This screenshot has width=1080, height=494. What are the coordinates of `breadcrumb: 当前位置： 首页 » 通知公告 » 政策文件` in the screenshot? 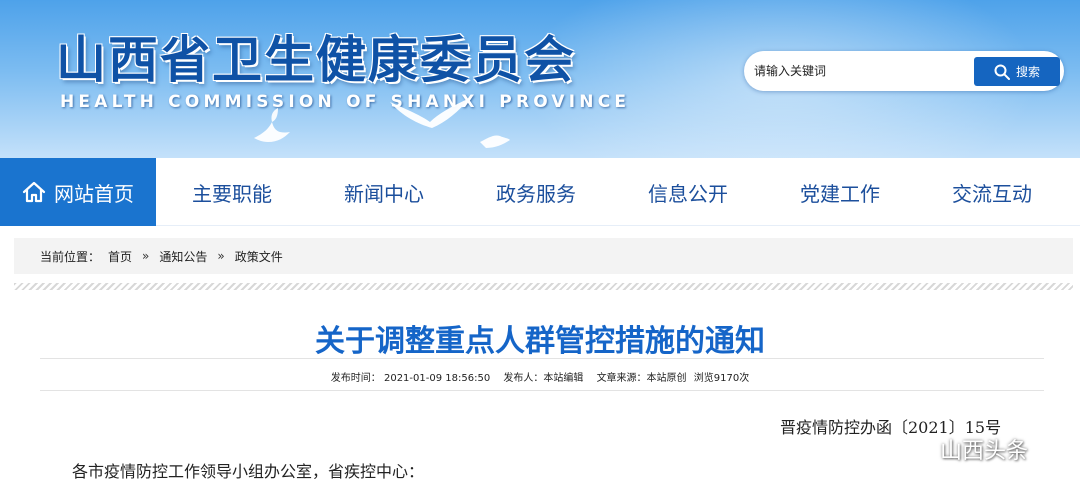 It's located at (543, 256).